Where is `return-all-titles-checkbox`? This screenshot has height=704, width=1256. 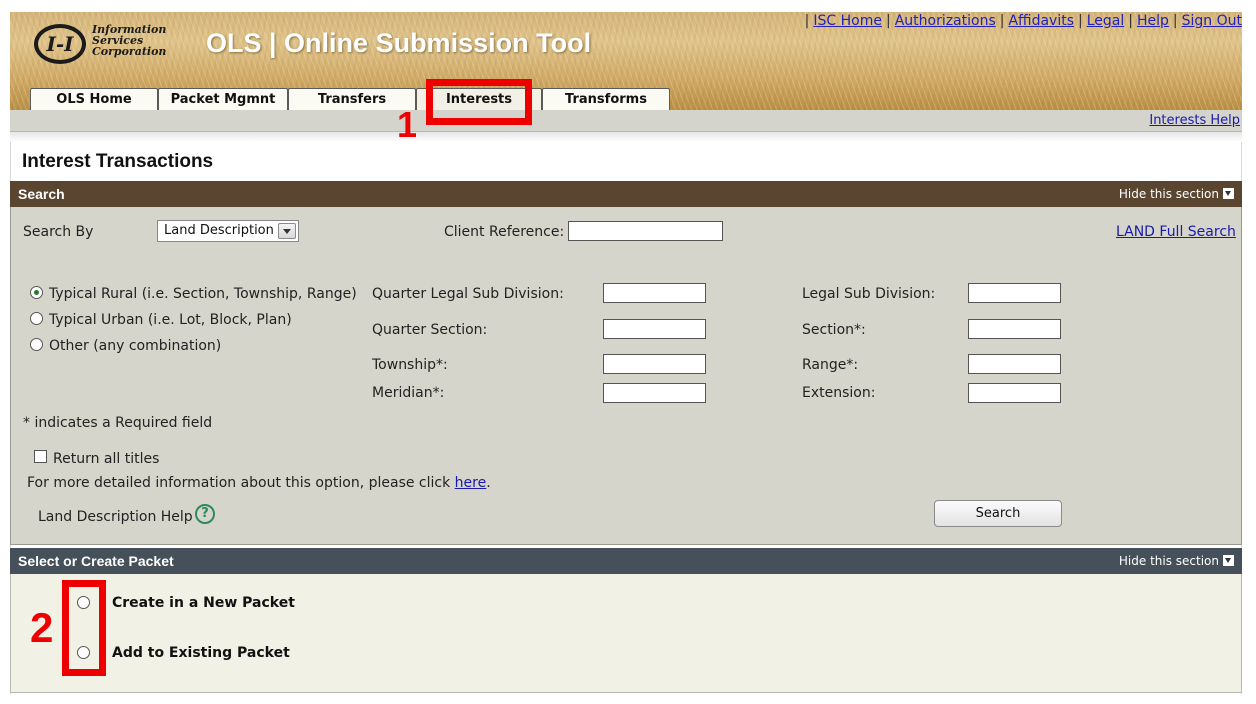
return-all-titles-checkbox is located at coordinates (40, 456).